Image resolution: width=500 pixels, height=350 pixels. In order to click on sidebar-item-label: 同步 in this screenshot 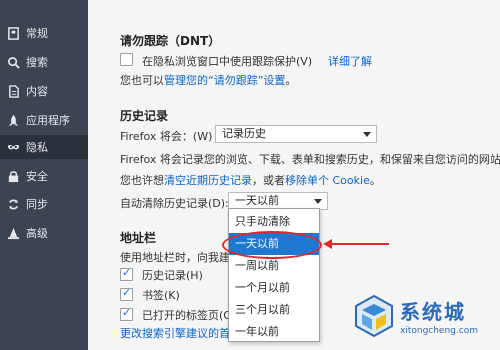, I will do `click(37, 204)`.